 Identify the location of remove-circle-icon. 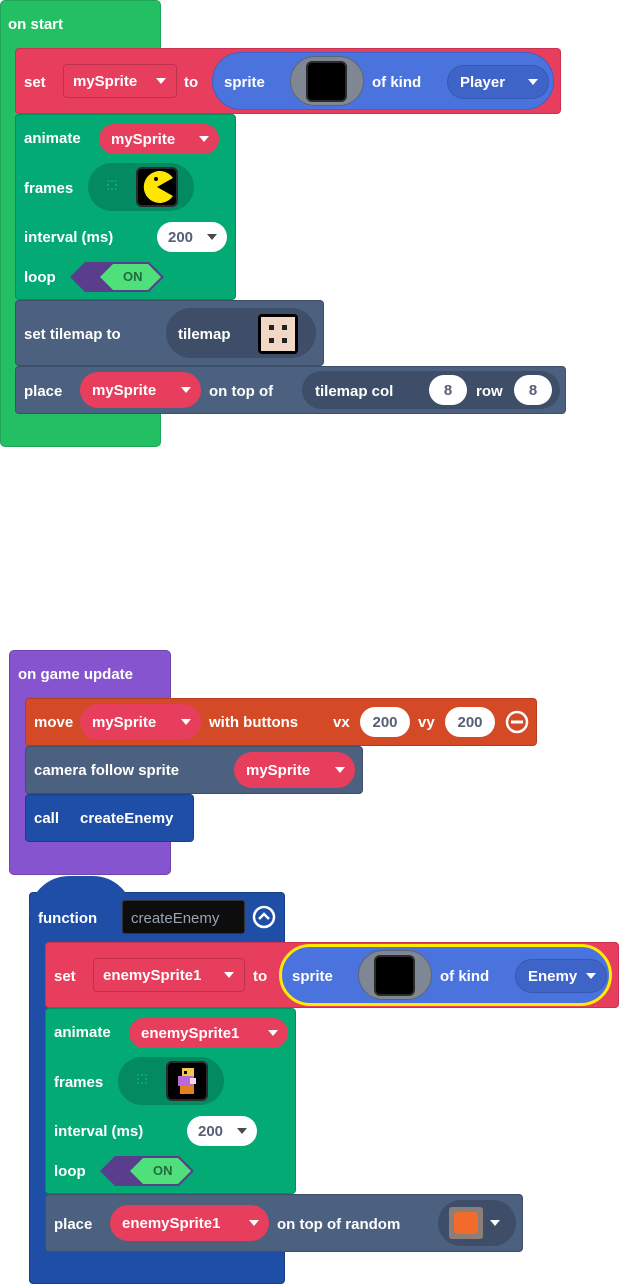
(517, 722).